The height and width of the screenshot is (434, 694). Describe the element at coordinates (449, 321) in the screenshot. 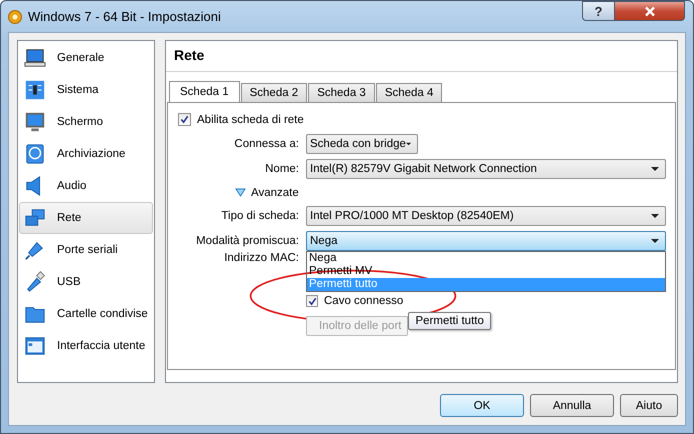

I see `tooltip: Permetti tutto` at that location.